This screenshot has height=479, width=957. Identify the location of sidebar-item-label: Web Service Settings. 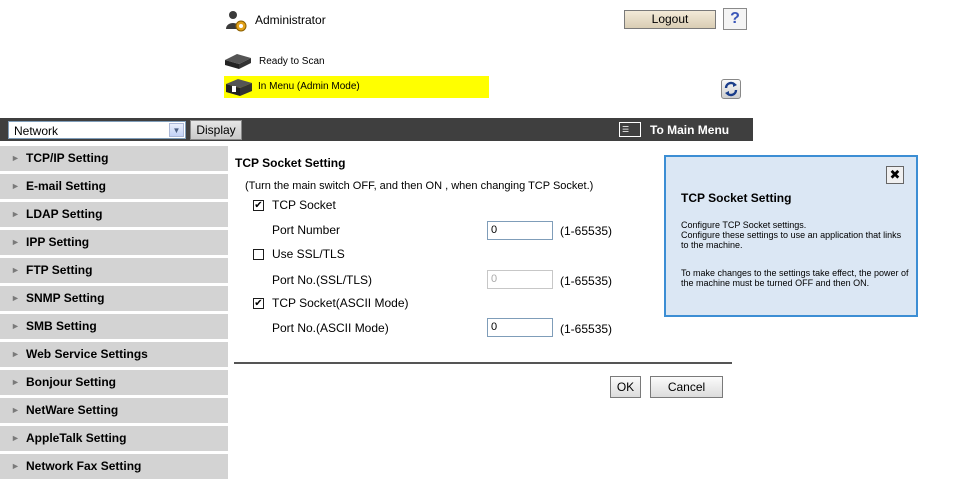
(87, 354).